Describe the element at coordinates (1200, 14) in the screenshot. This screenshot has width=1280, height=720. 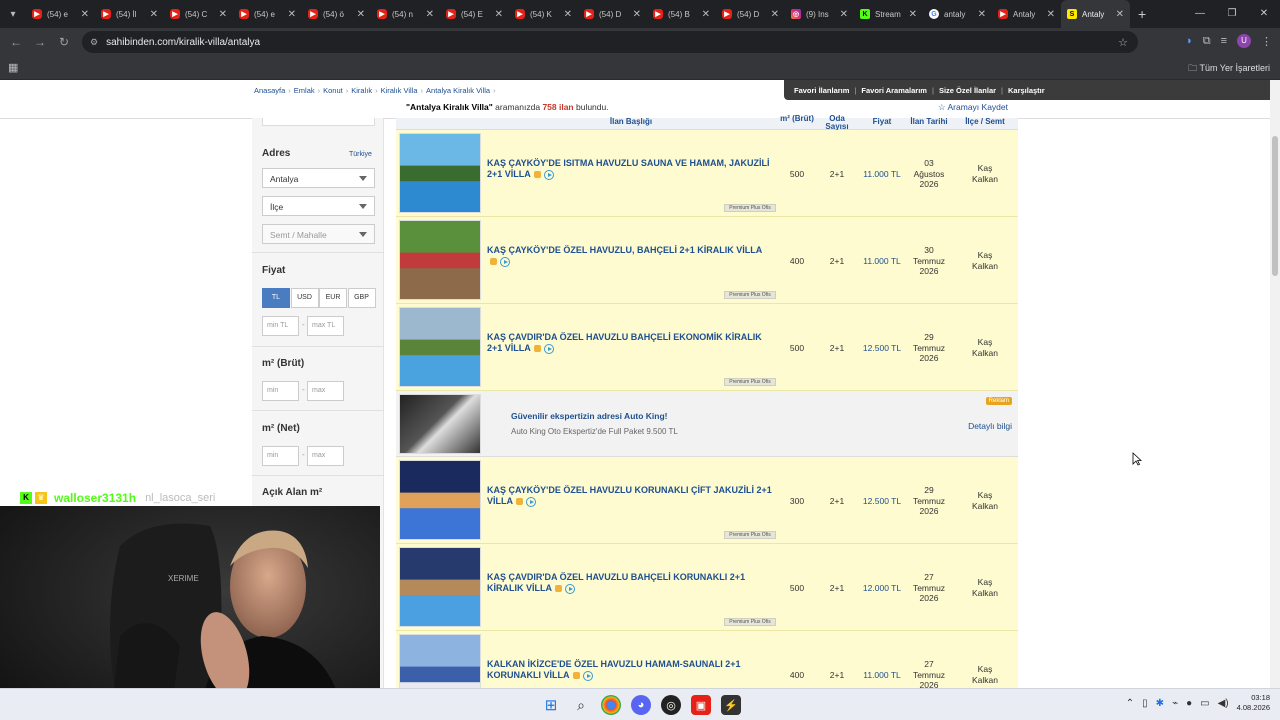
I see `minimize-button: —` at that location.